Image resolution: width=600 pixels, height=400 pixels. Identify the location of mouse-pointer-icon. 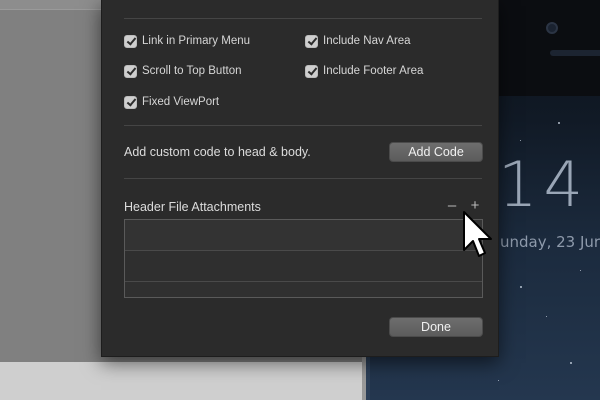
(477, 234).